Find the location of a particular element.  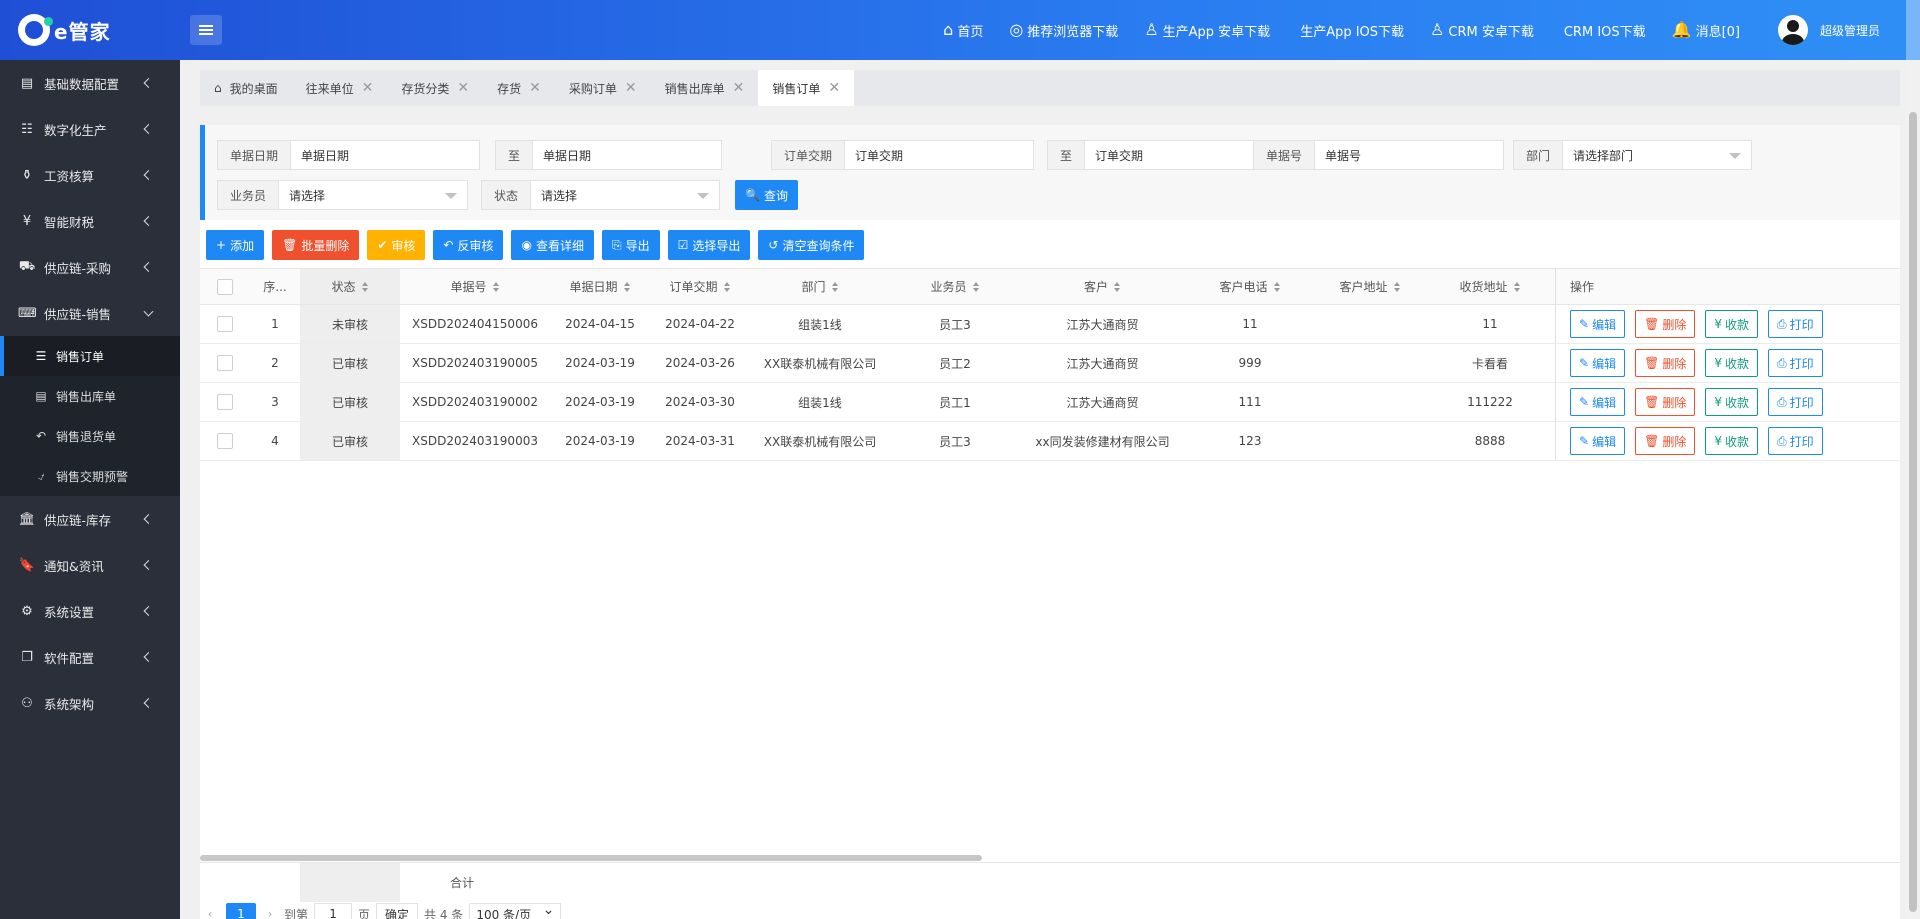

sidebar-item-sales: ⌨ 供应链-销售 is located at coordinates (90, 313).